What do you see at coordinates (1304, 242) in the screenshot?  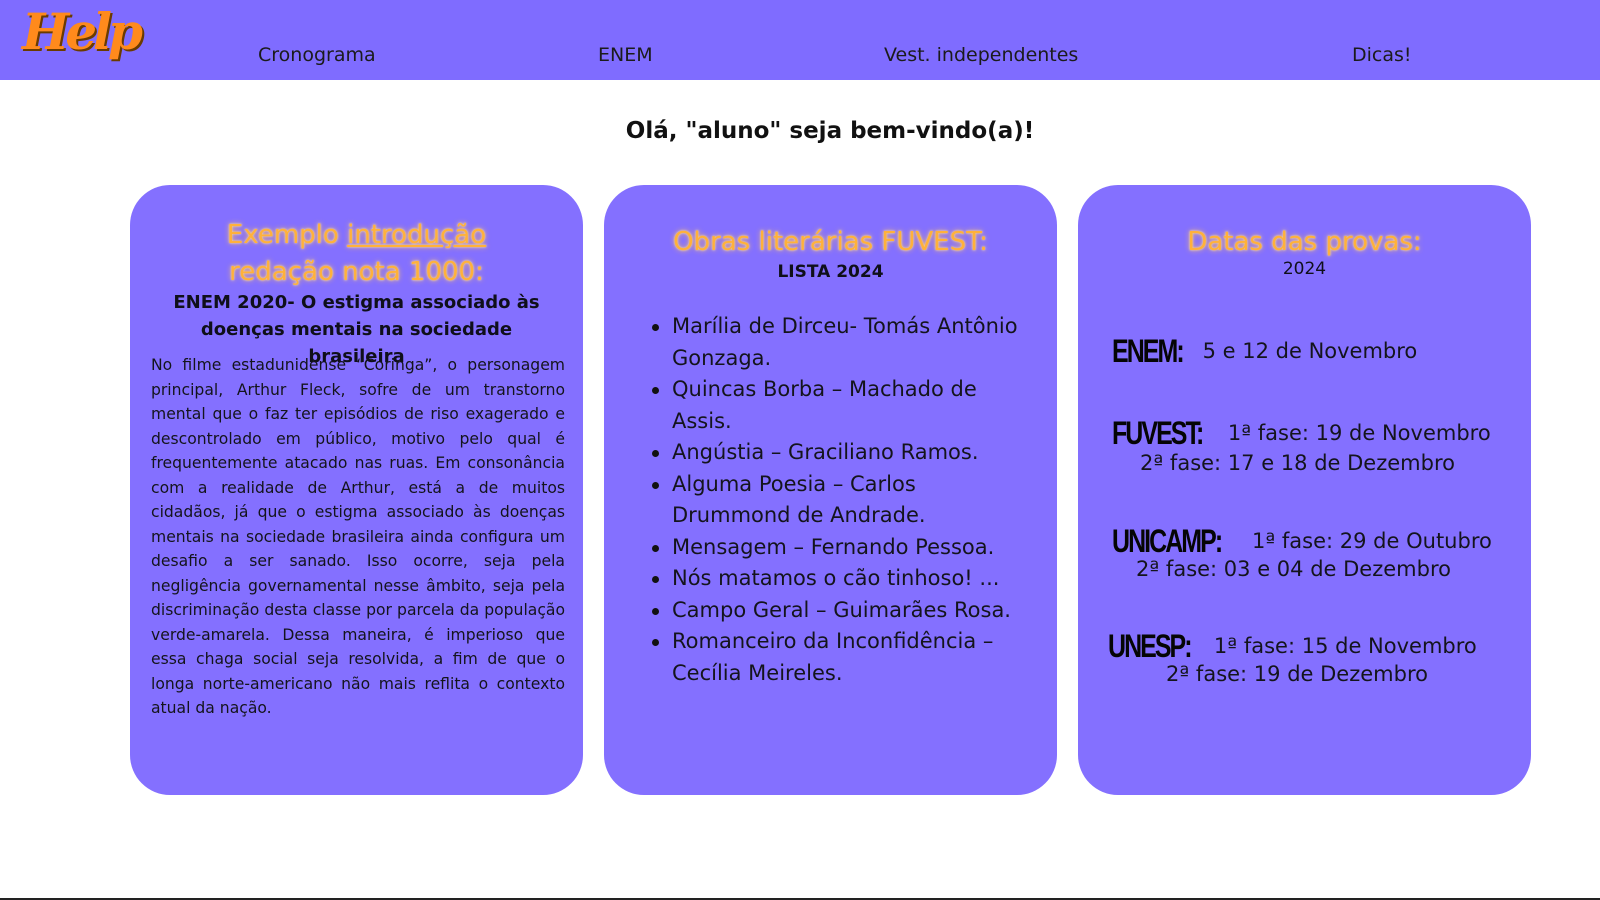 I see `card-datas-title: Datas das provas:` at bounding box center [1304, 242].